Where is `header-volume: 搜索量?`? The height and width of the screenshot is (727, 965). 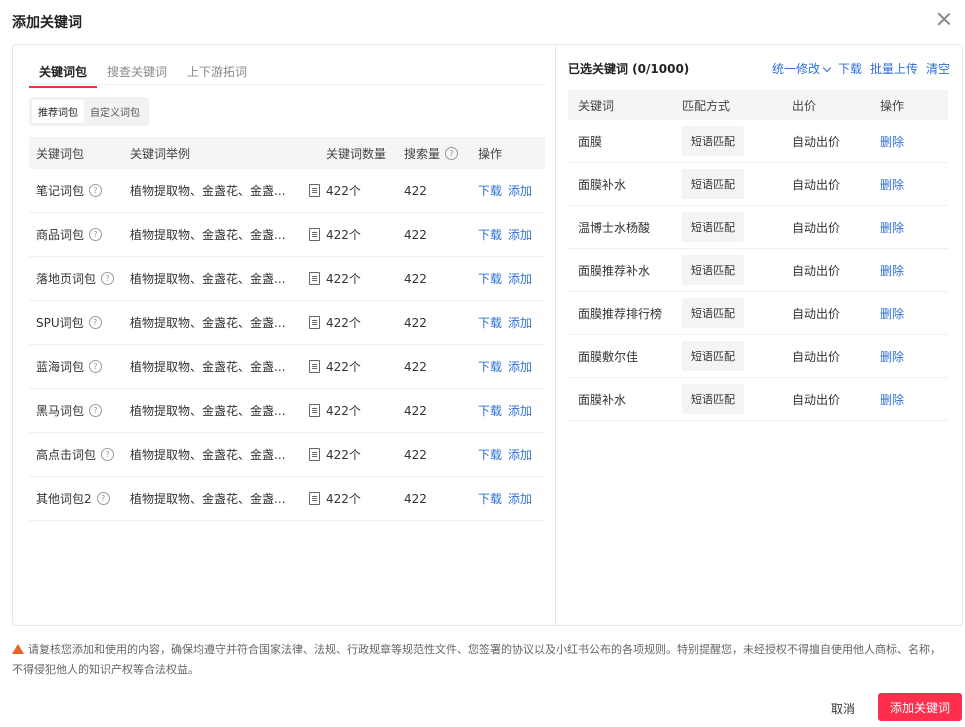
header-volume: 搜索量? is located at coordinates (441, 153).